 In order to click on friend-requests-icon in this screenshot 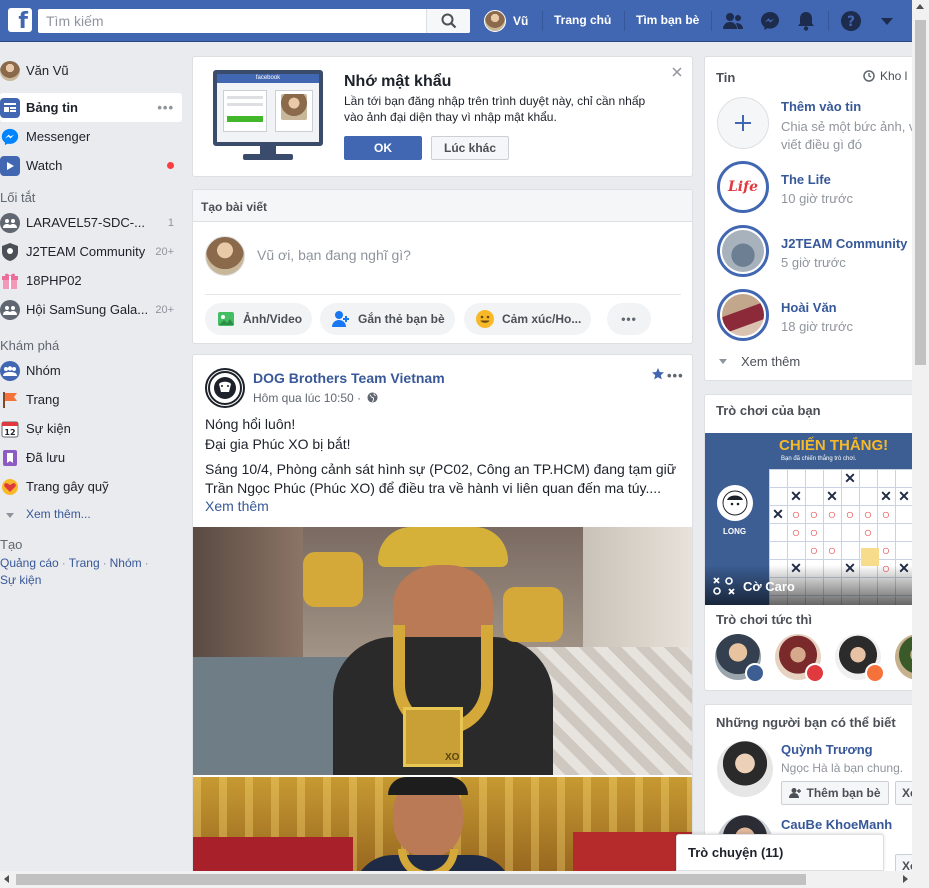, I will do `click(733, 21)`.